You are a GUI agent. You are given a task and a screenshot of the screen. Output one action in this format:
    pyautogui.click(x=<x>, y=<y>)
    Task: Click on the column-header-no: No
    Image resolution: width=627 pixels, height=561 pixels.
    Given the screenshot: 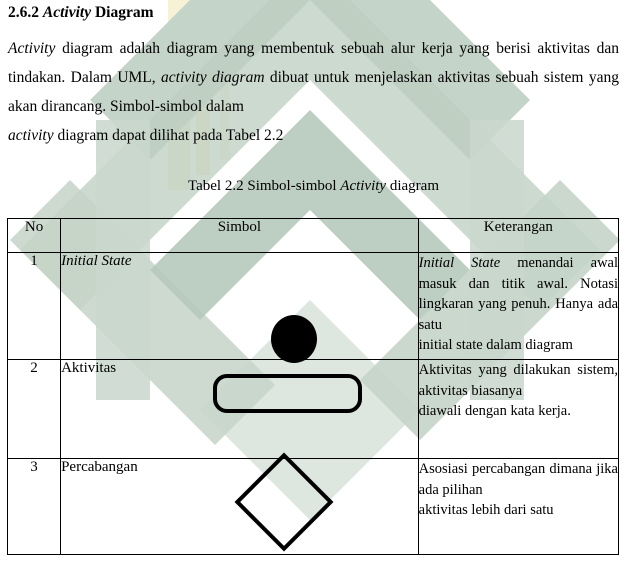 What is the action you would take?
    pyautogui.click(x=34, y=235)
    